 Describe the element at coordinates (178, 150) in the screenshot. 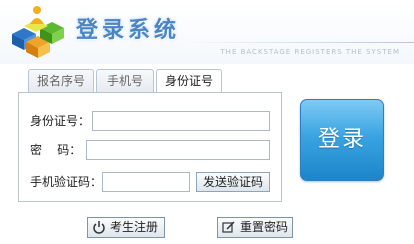

I see `password-input` at that location.